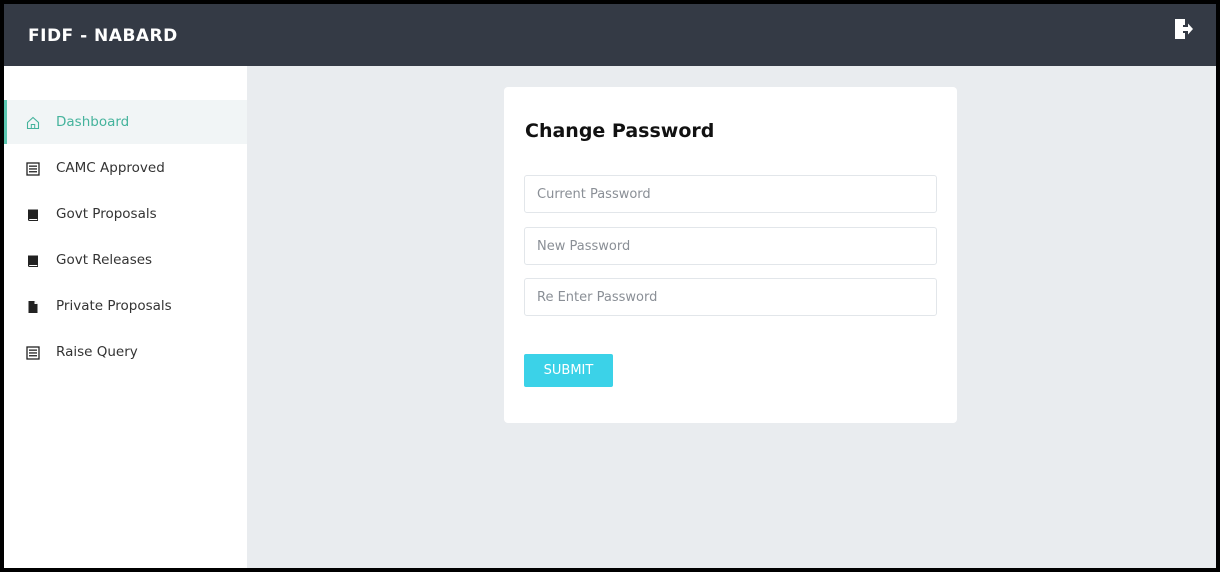 This screenshot has width=1220, height=572. What do you see at coordinates (730, 246) in the screenshot?
I see `new-password-field` at bounding box center [730, 246].